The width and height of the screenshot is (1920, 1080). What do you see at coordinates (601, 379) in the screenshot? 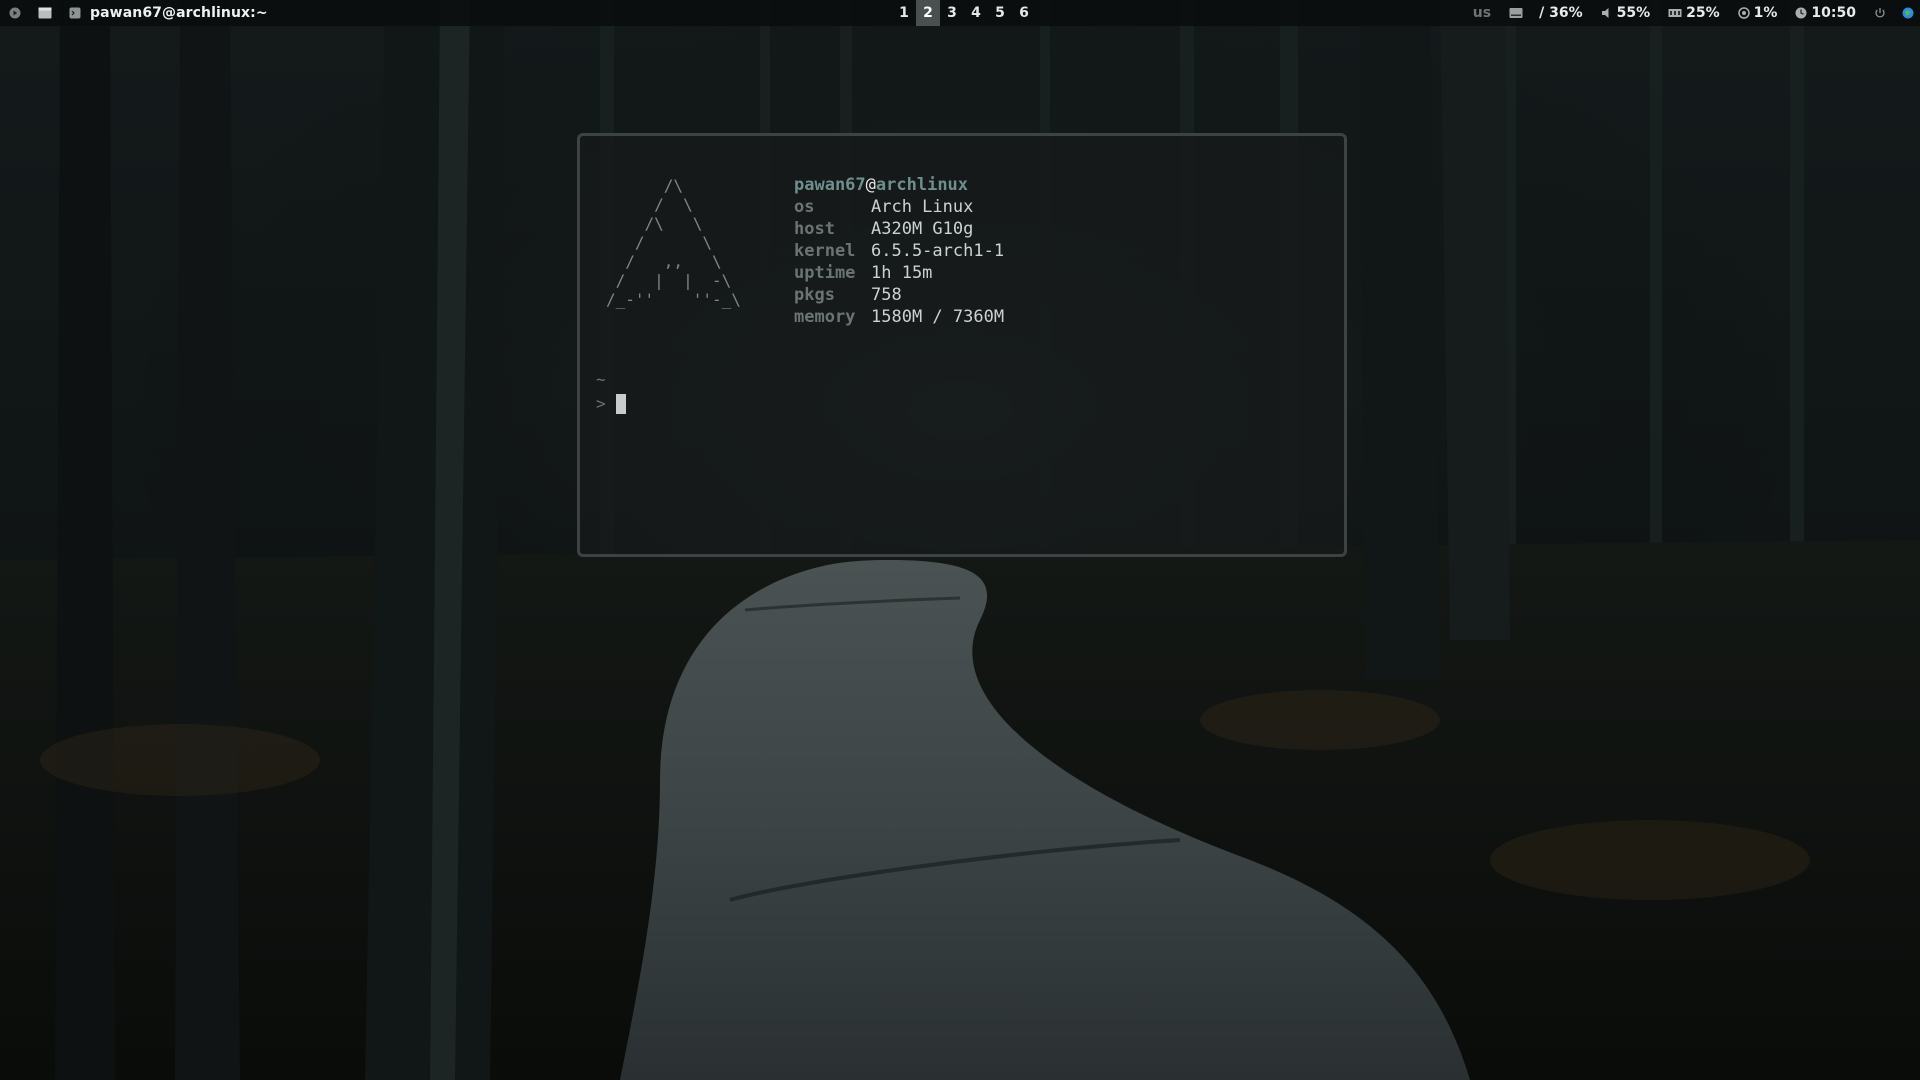
I see `prompt-directory: ~` at bounding box center [601, 379].